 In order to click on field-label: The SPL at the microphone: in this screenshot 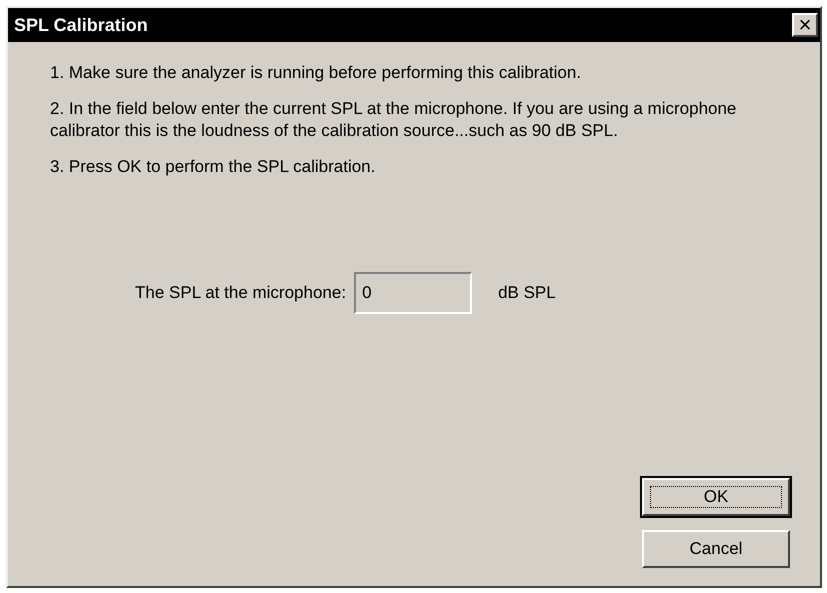, I will do `click(240, 293)`.